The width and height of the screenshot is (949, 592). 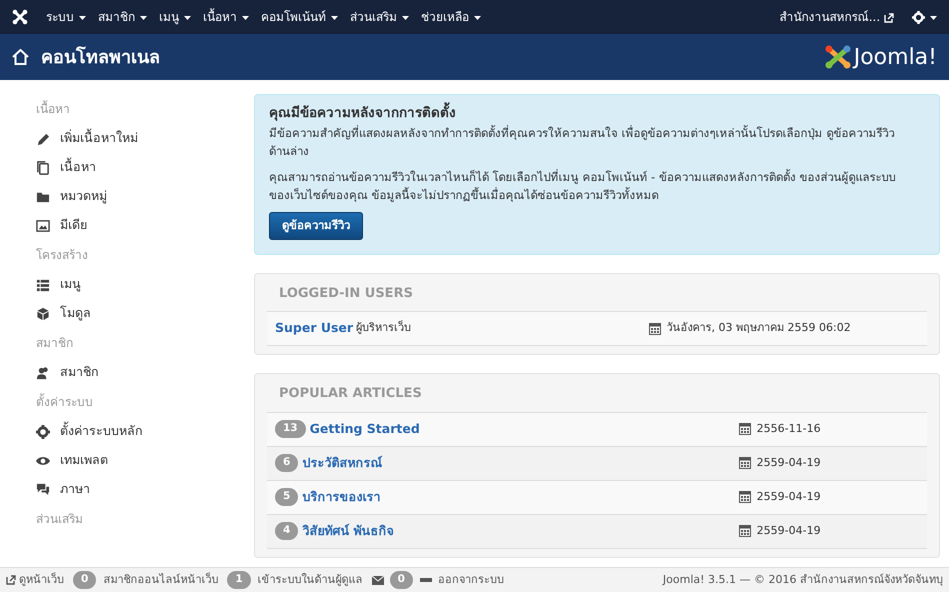 What do you see at coordinates (143, 313) in the screenshot?
I see `sidebar-item: โมดูล` at bounding box center [143, 313].